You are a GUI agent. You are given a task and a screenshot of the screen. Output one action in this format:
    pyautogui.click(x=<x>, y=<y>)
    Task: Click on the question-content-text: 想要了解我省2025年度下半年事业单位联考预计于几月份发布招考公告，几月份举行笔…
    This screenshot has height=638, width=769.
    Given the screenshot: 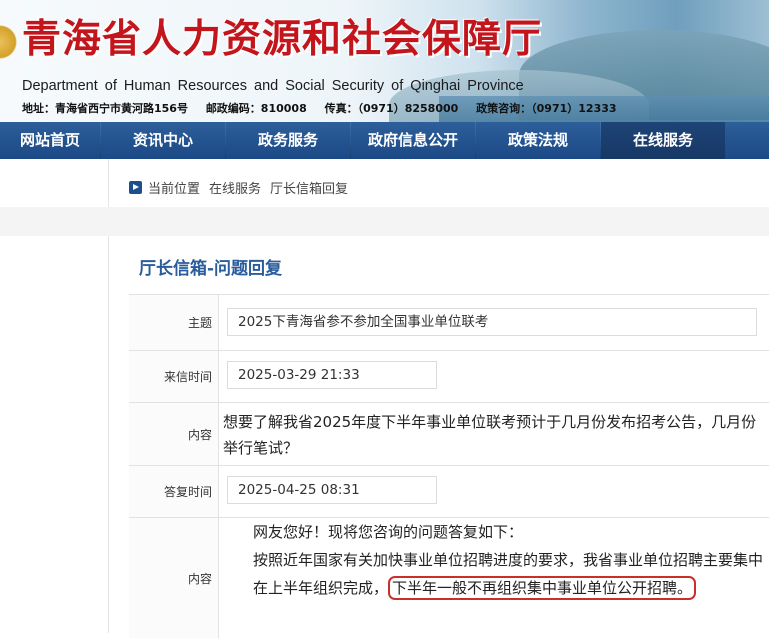 What is the action you would take?
    pyautogui.click(x=490, y=435)
    